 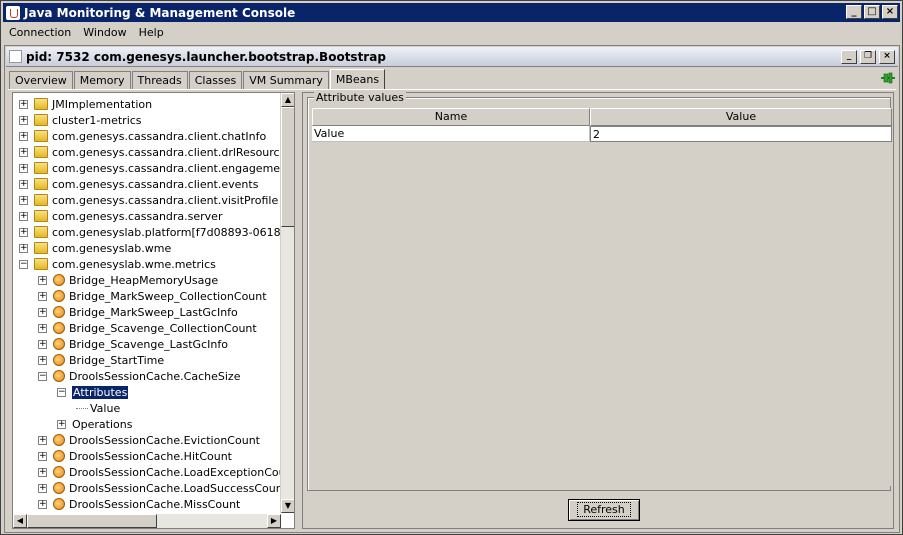 What do you see at coordinates (741, 117) in the screenshot?
I see `column-header-value: Value` at bounding box center [741, 117].